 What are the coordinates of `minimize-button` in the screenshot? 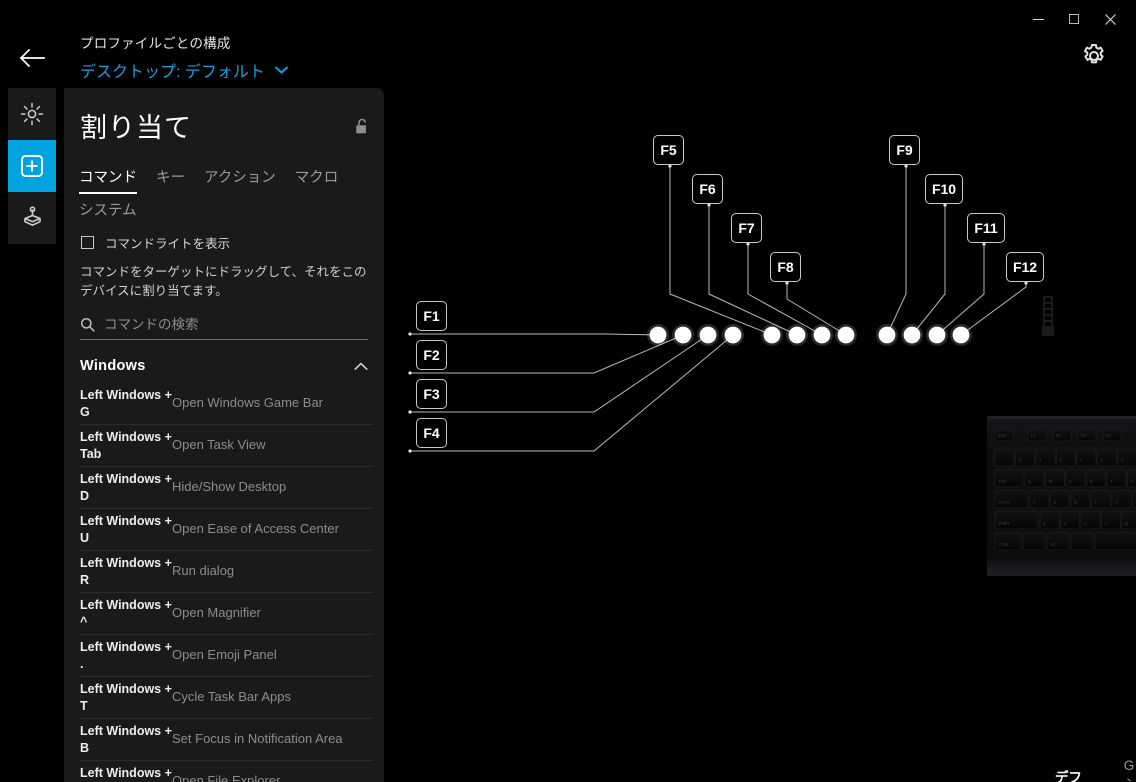 It's located at (1038, 19).